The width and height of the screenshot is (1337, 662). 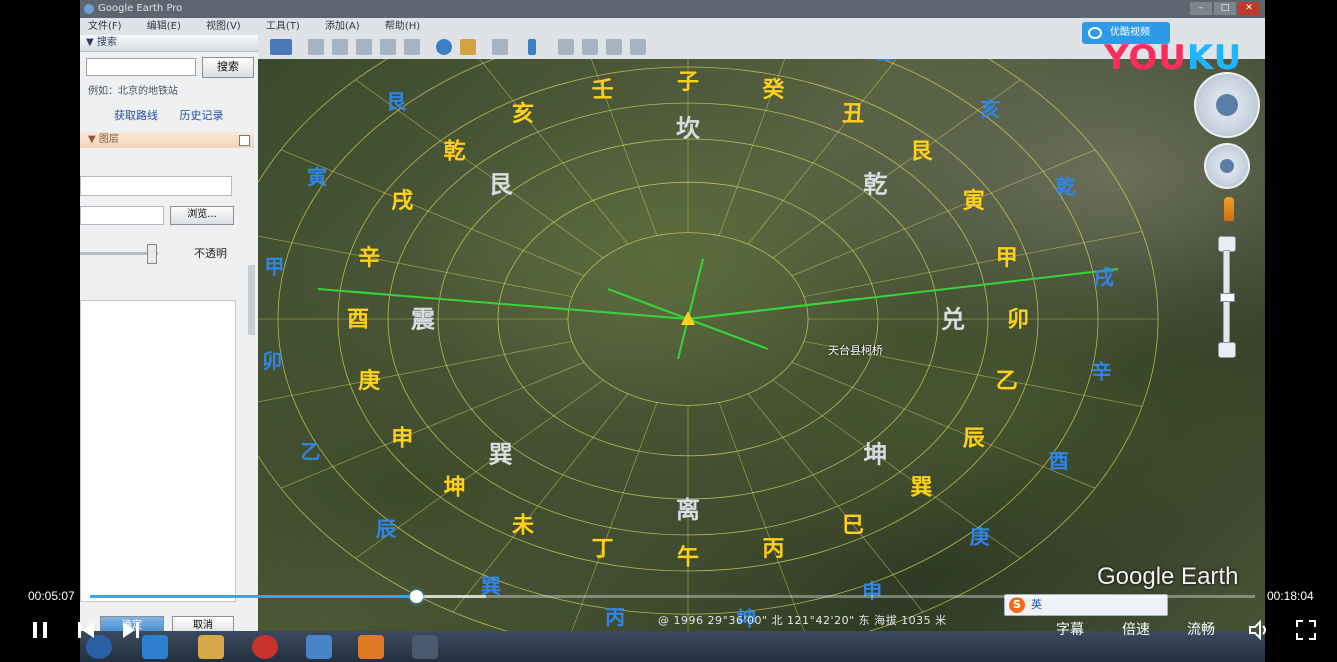 What do you see at coordinates (122, 215) in the screenshot?
I see `overlay-link-field` at bounding box center [122, 215].